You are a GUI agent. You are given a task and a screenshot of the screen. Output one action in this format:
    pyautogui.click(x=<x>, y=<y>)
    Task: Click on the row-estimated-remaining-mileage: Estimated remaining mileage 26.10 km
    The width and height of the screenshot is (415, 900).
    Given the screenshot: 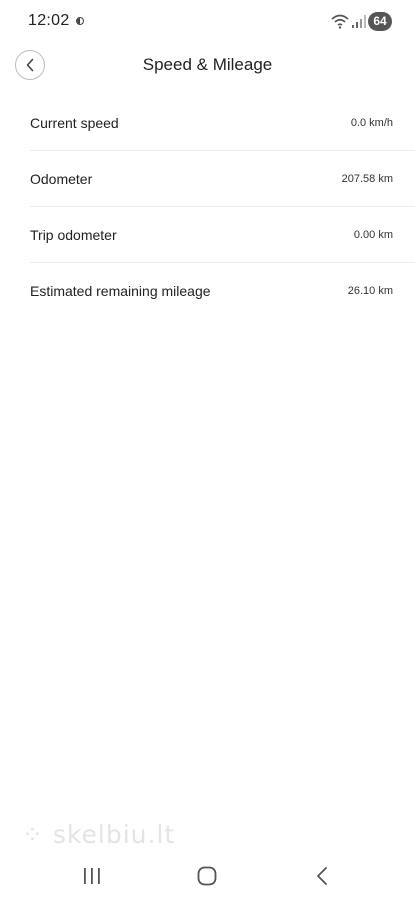 What is the action you would take?
    pyautogui.click(x=222, y=291)
    